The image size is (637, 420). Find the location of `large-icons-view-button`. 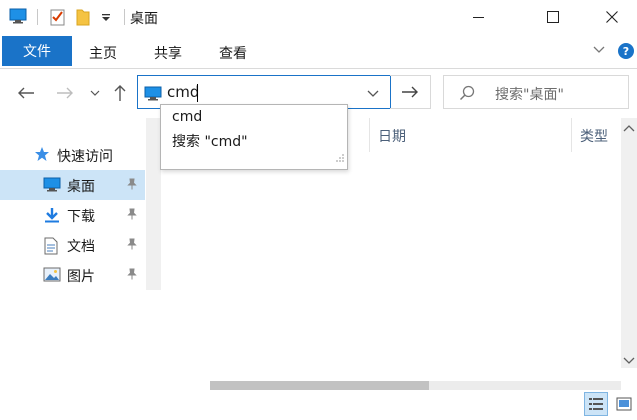

large-icons-view-button is located at coordinates (624, 404).